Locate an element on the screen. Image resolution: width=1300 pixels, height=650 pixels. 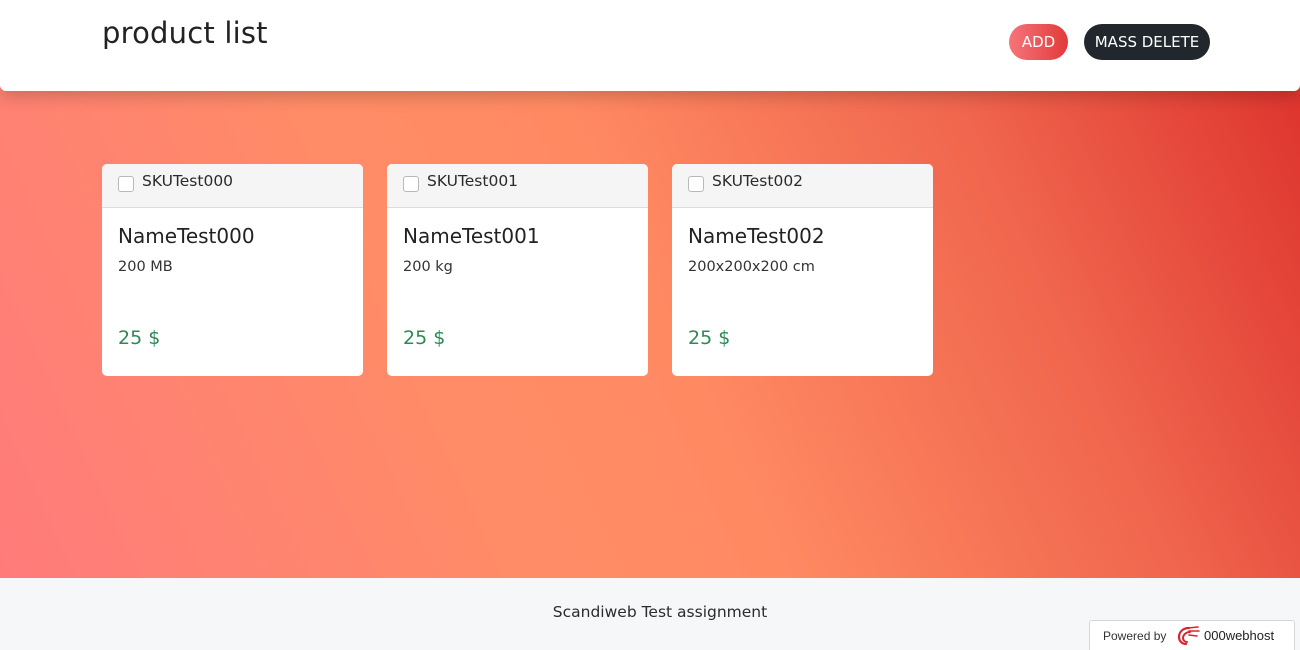
powered-by-badge: Powered by 000webhost is located at coordinates (1192, 635).